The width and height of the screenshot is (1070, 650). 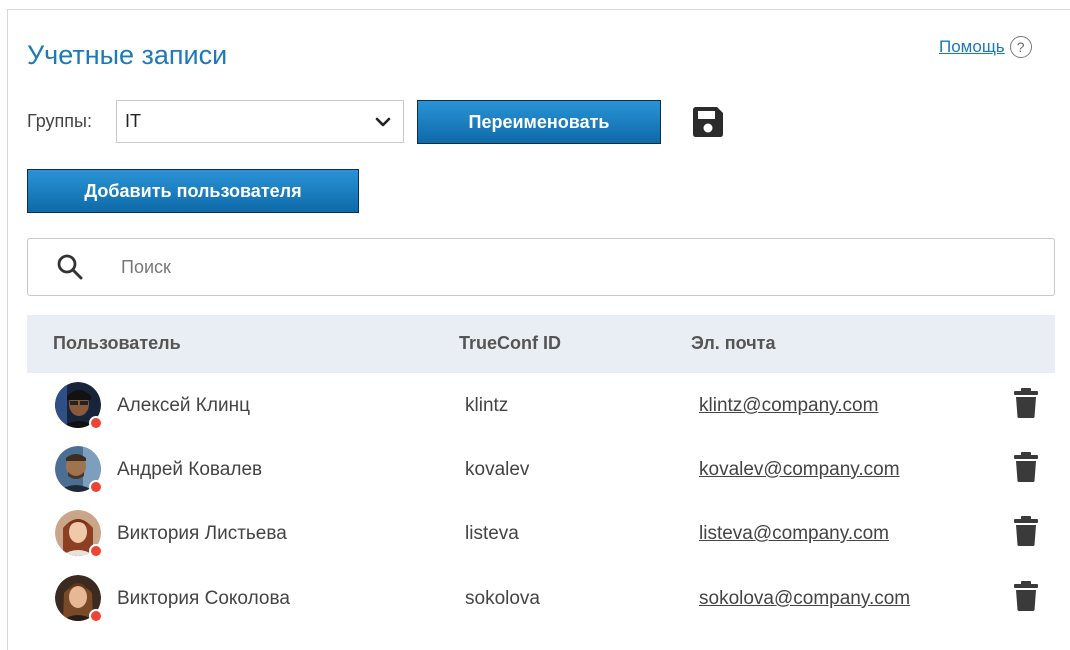 I want to click on chevron-down-icon, so click(x=383, y=122).